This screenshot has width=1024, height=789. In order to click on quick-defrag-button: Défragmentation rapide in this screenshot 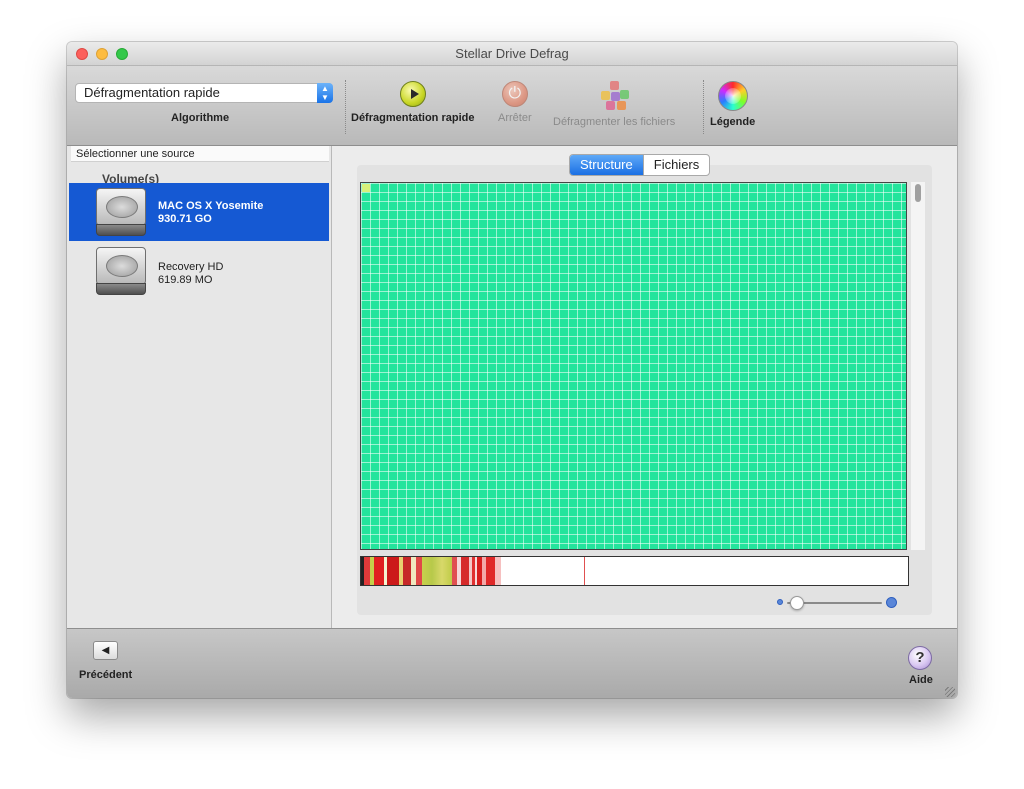, I will do `click(412, 102)`.